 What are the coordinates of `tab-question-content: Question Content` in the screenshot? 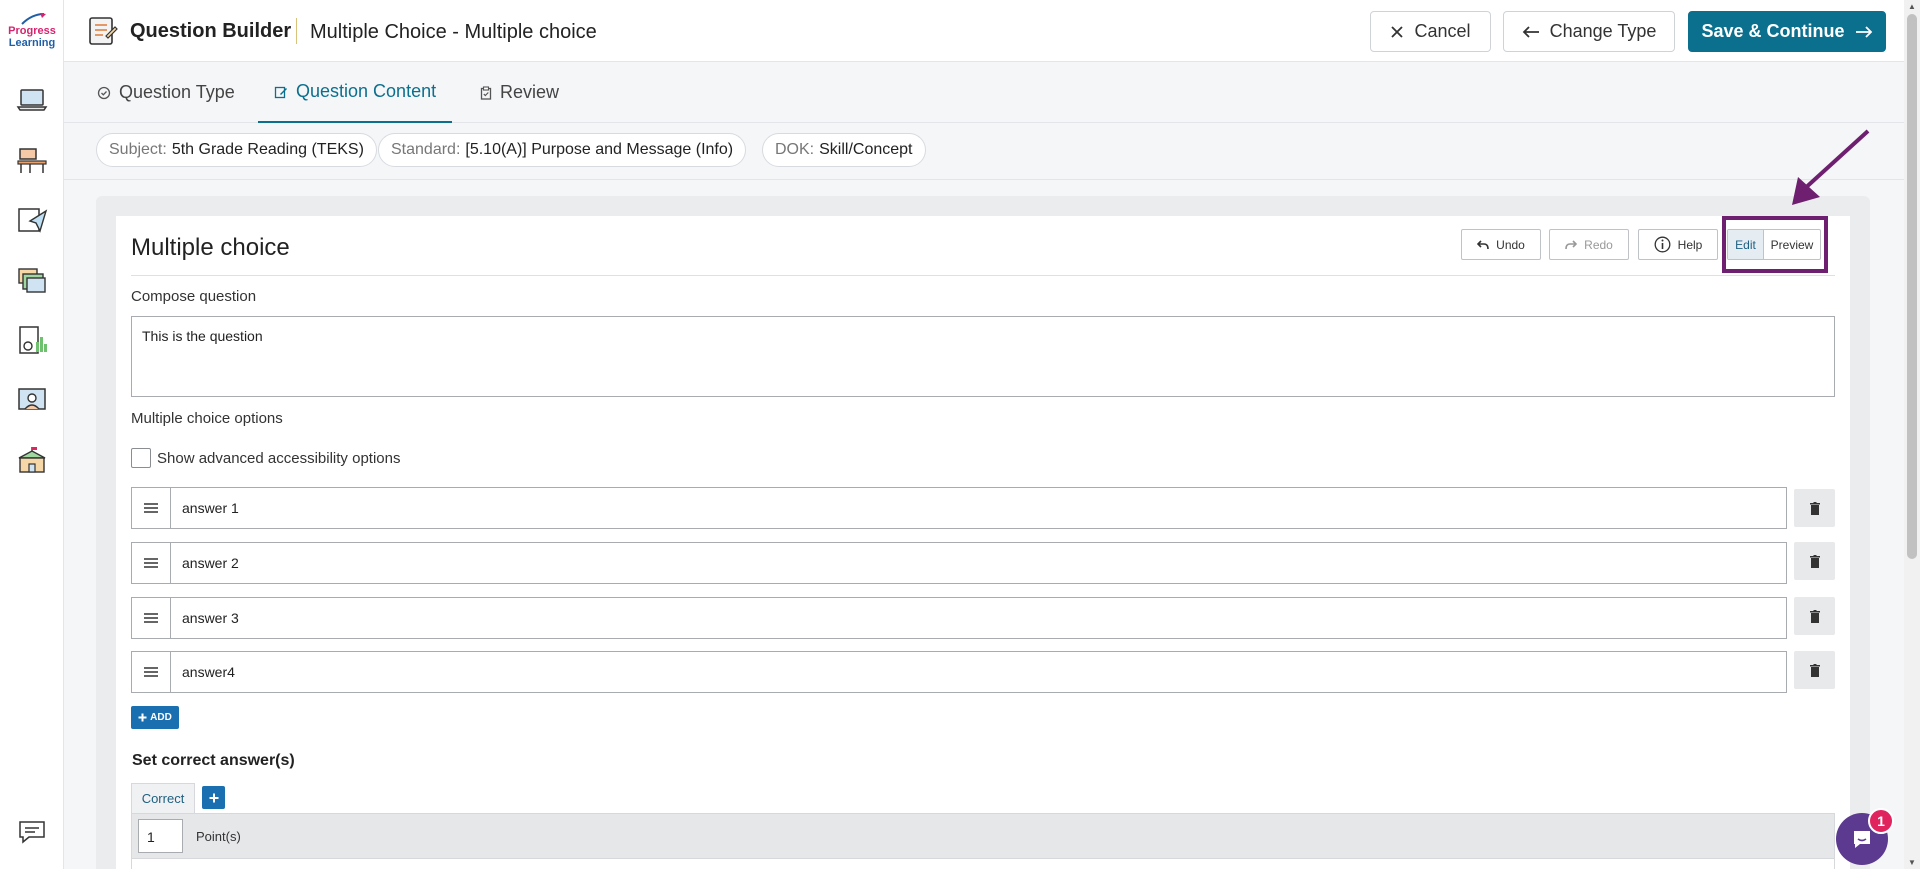 It's located at (355, 92).